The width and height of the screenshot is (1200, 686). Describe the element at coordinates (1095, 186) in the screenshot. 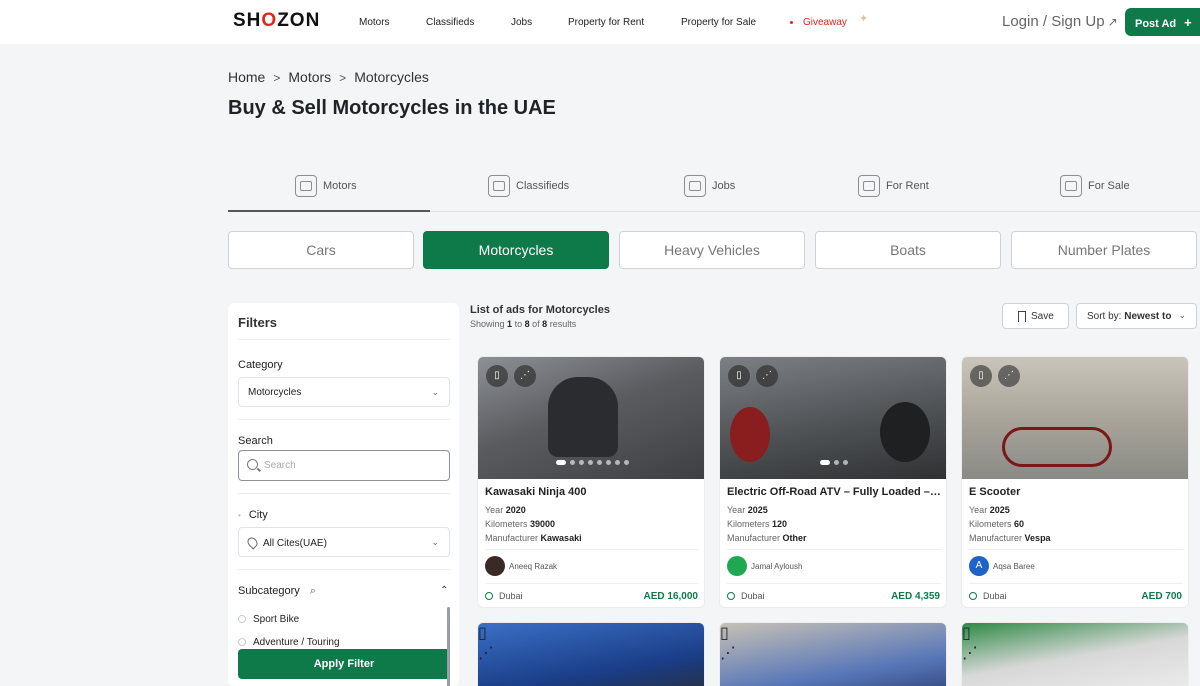

I see `tab-for-sale: For Sale` at that location.